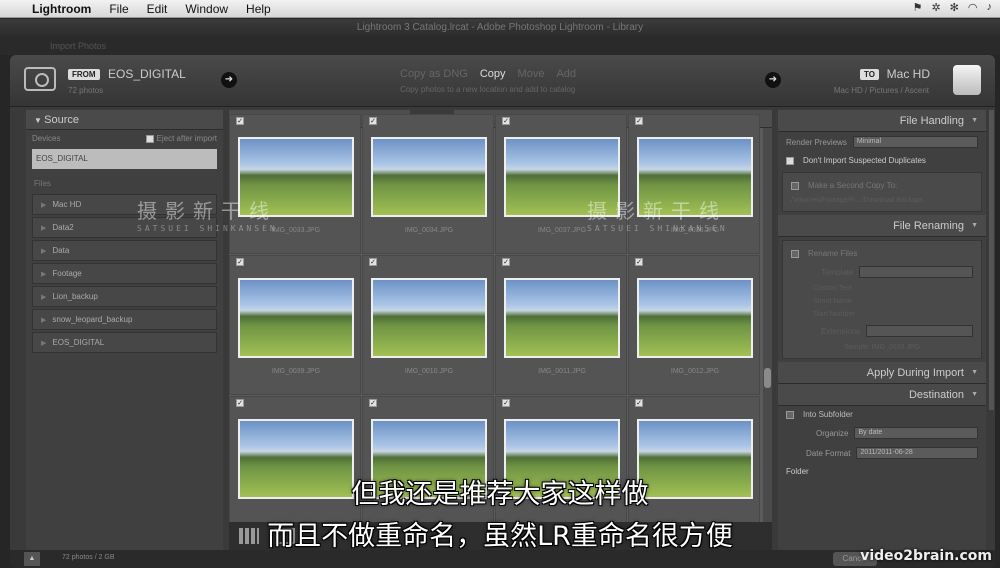 Image resolution: width=1000 pixels, height=568 pixels. Describe the element at coordinates (64, 9) in the screenshot. I see `menu-lightroom: Lightroom` at that location.